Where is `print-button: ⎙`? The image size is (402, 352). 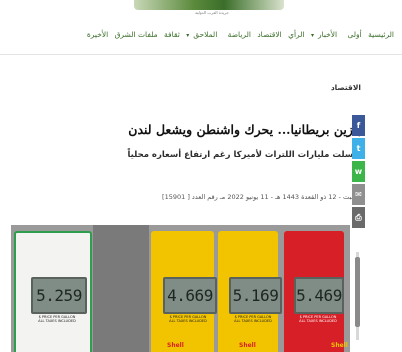 print-button: ⎙ is located at coordinates (358, 217).